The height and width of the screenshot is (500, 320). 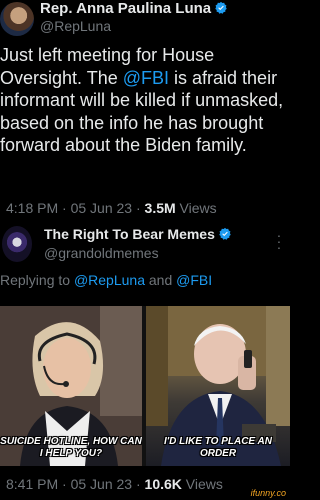 I want to click on views-count: 3.5M, so click(x=160, y=208).